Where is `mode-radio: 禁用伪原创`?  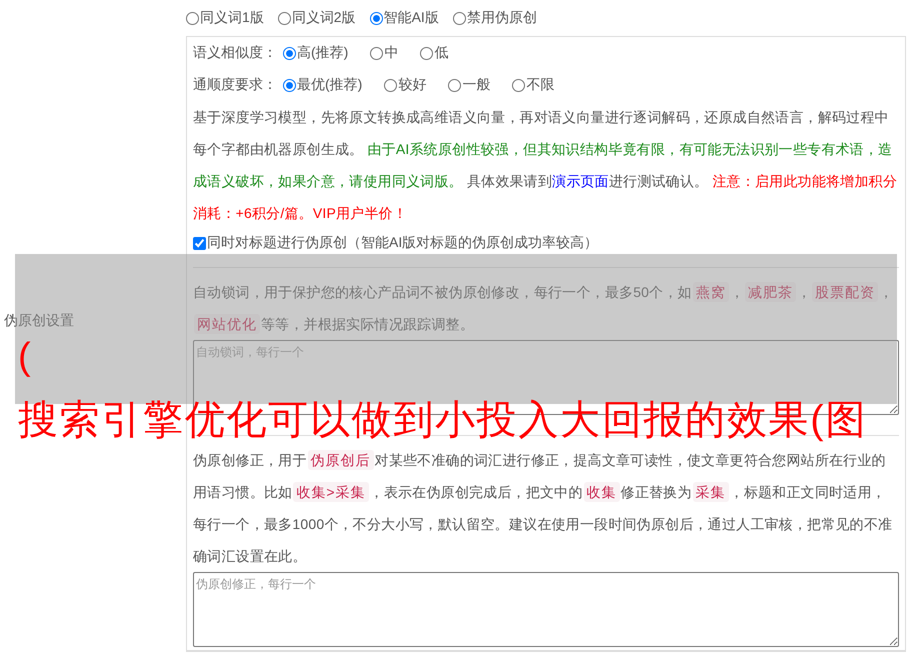 mode-radio: 禁用伪原创 is located at coordinates (494, 18).